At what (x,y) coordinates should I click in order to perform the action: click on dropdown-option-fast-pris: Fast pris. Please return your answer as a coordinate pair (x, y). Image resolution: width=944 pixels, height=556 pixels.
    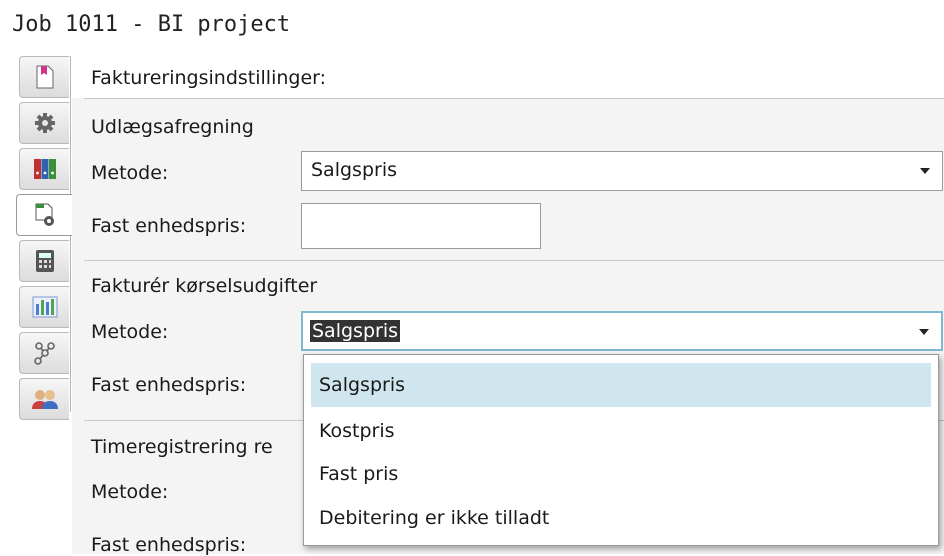
    Looking at the image, I should click on (621, 474).